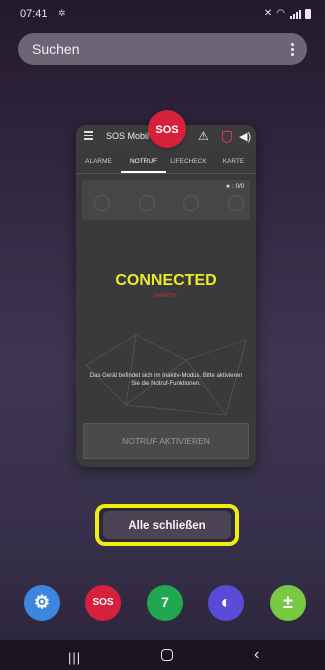  I want to click on internet-app-icon: ◐, so click(226, 603).